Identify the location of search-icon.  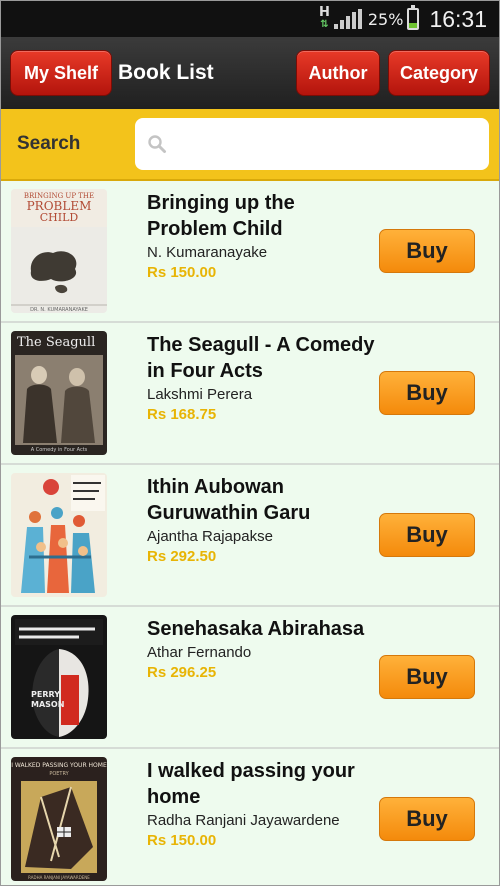
(157, 144).